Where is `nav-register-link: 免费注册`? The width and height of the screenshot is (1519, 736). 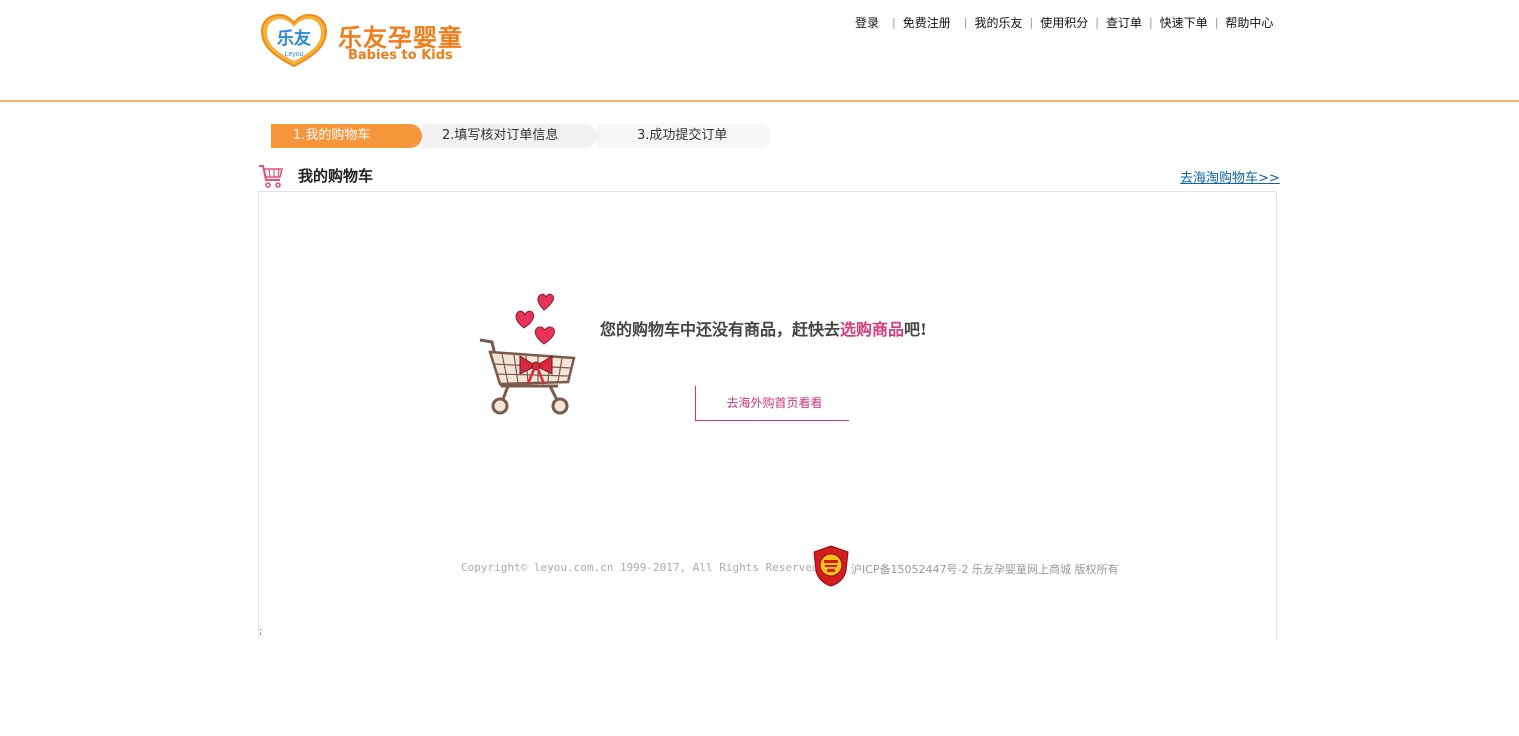
nav-register-link: 免费注册 is located at coordinates (927, 22).